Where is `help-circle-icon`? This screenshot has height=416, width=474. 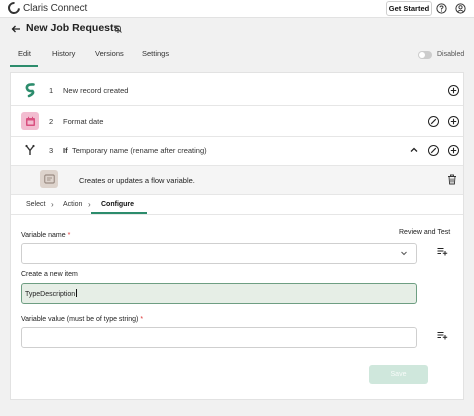 help-circle-icon is located at coordinates (441, 8).